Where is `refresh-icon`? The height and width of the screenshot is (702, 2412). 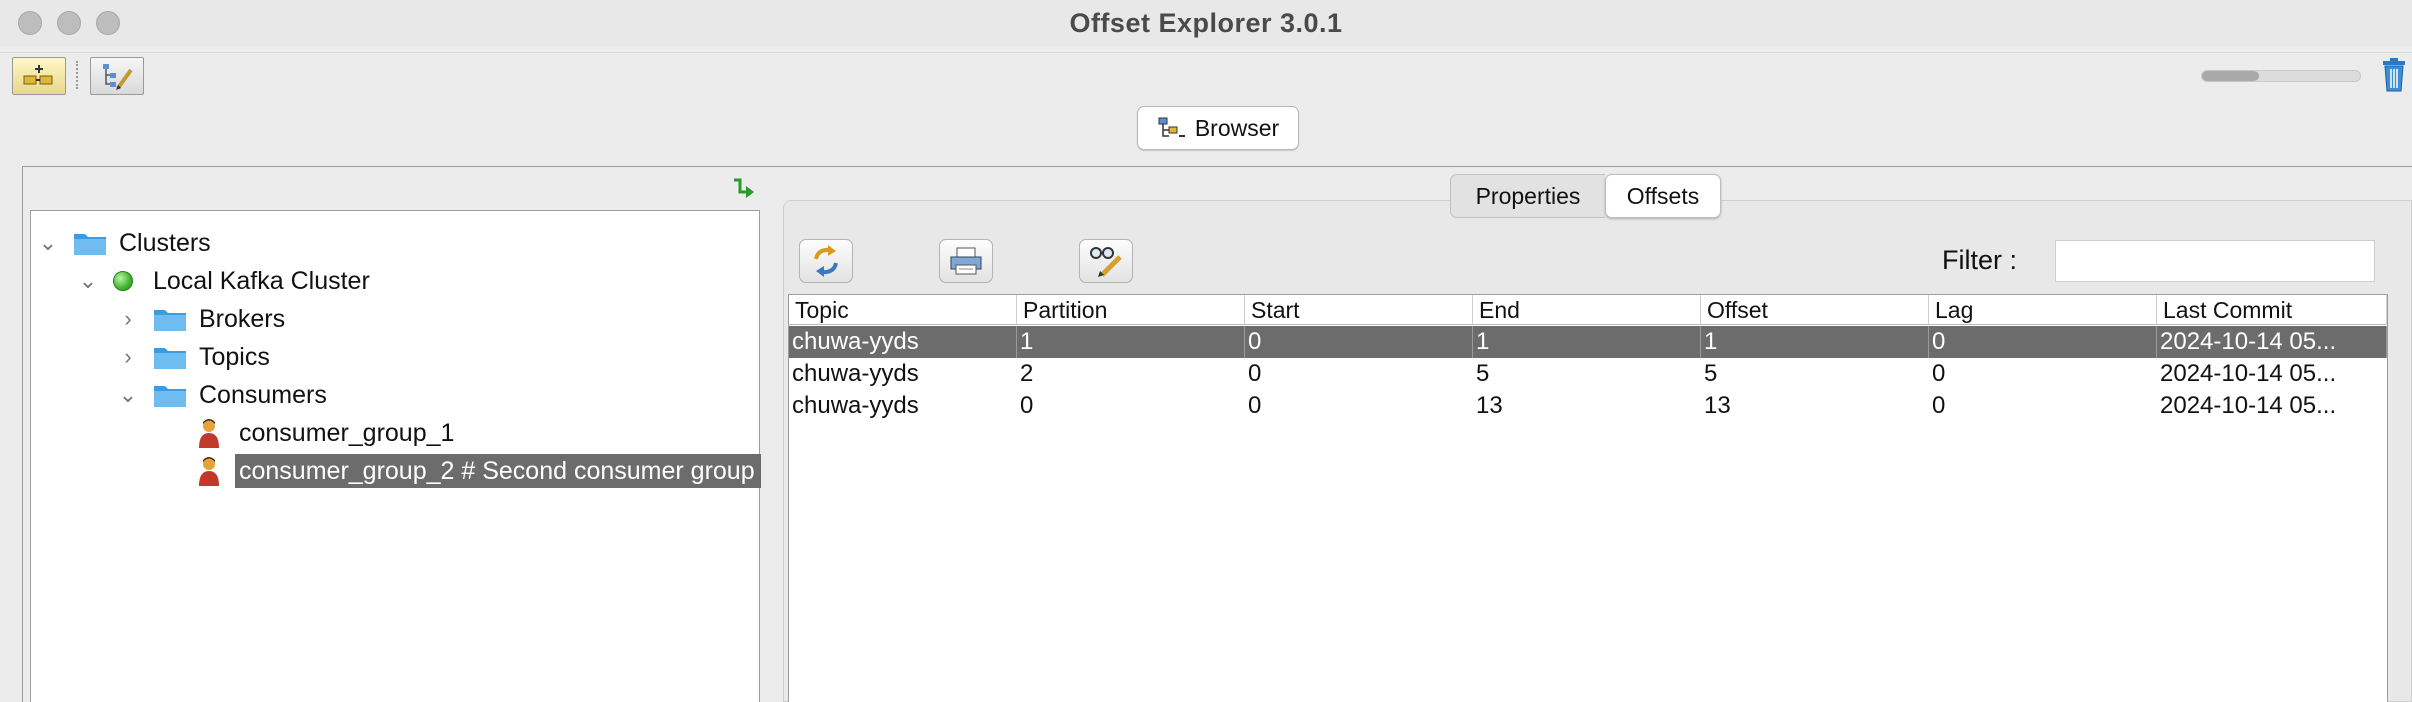 refresh-icon is located at coordinates (826, 261).